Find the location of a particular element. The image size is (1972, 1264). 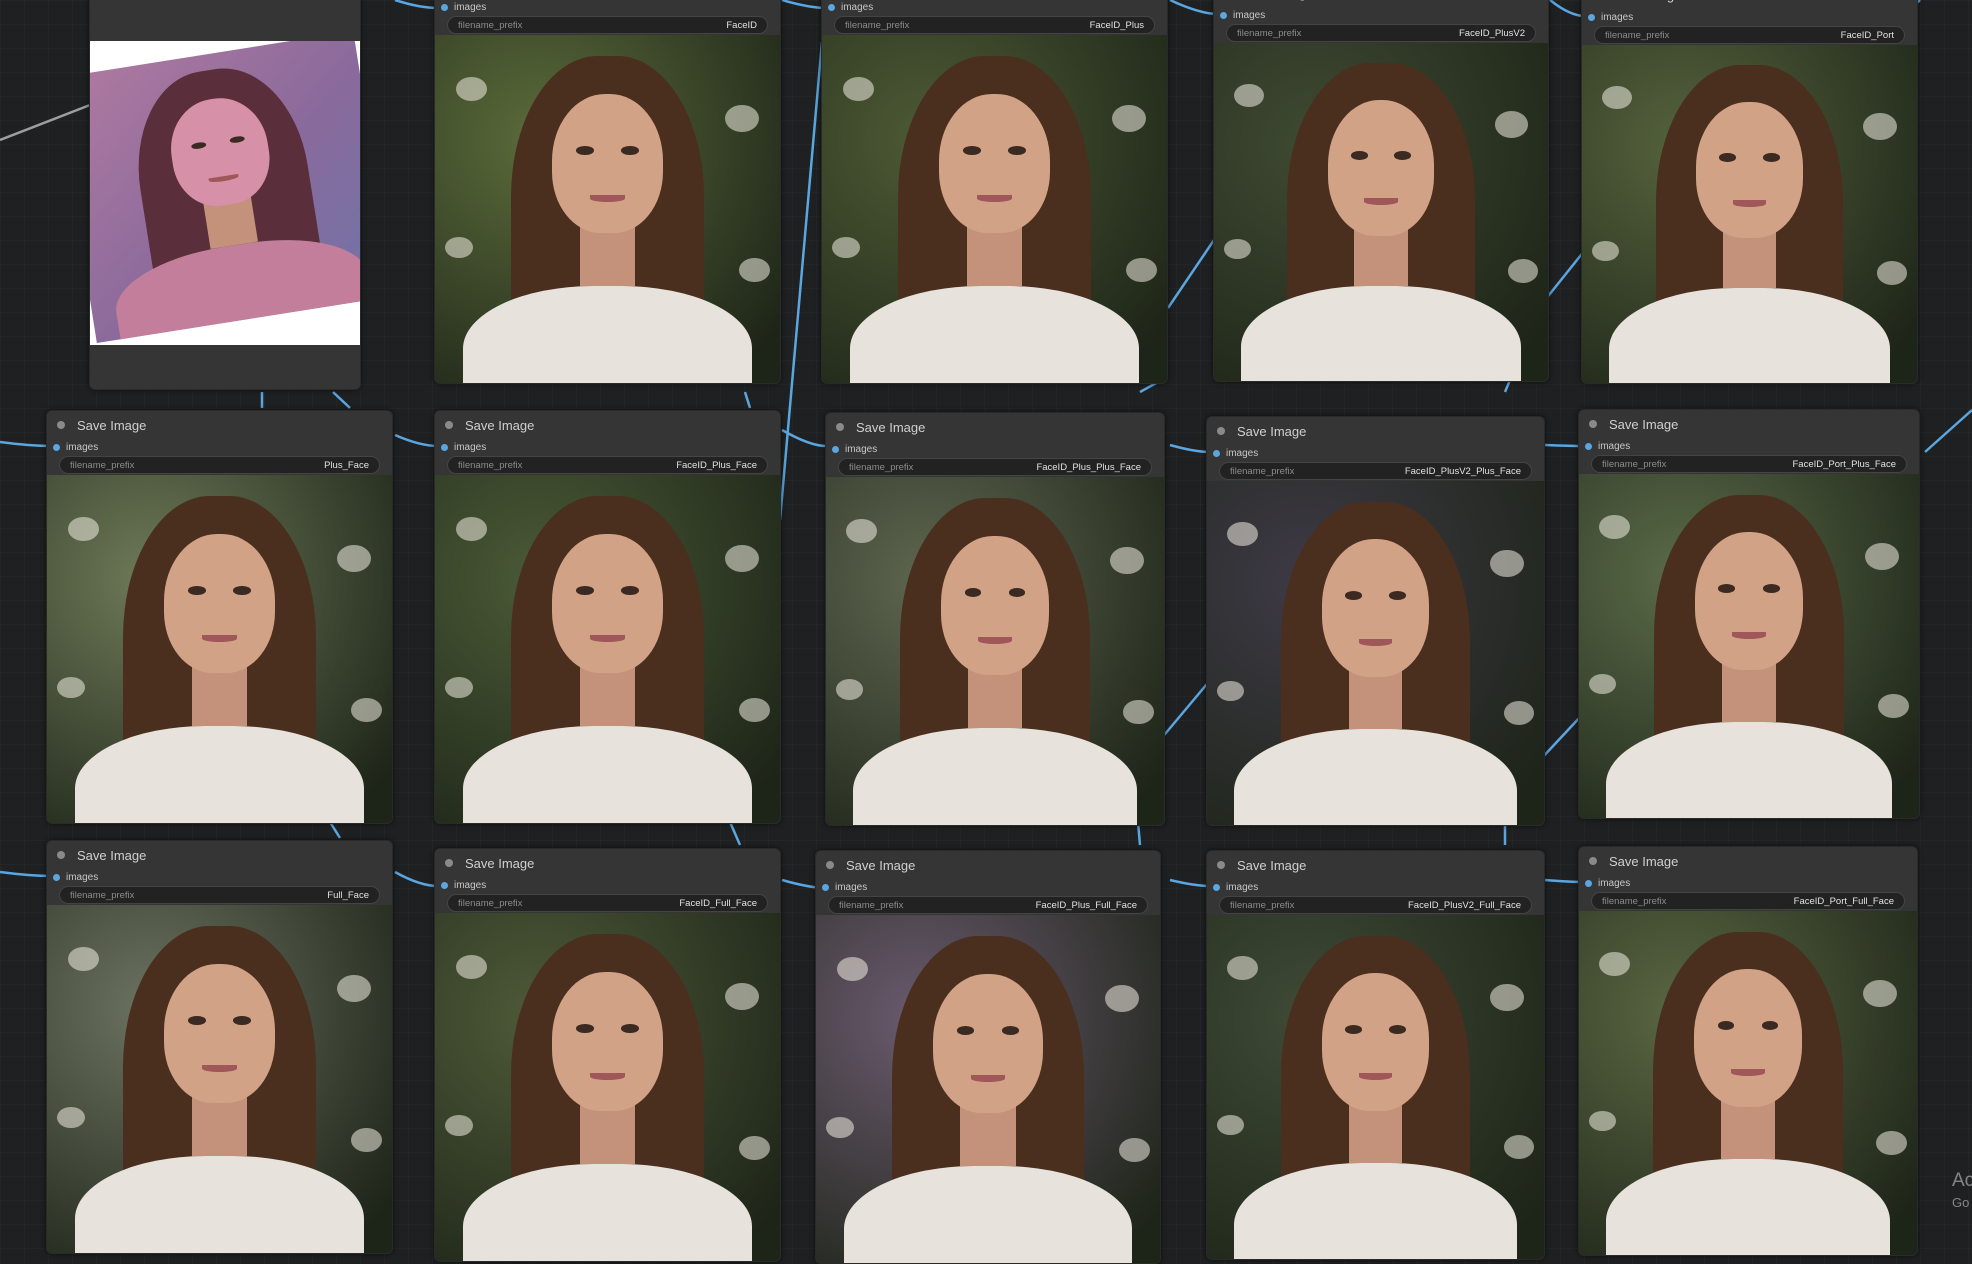

filename-prefix-field: filename_prefix Full_Face is located at coordinates (219, 895).